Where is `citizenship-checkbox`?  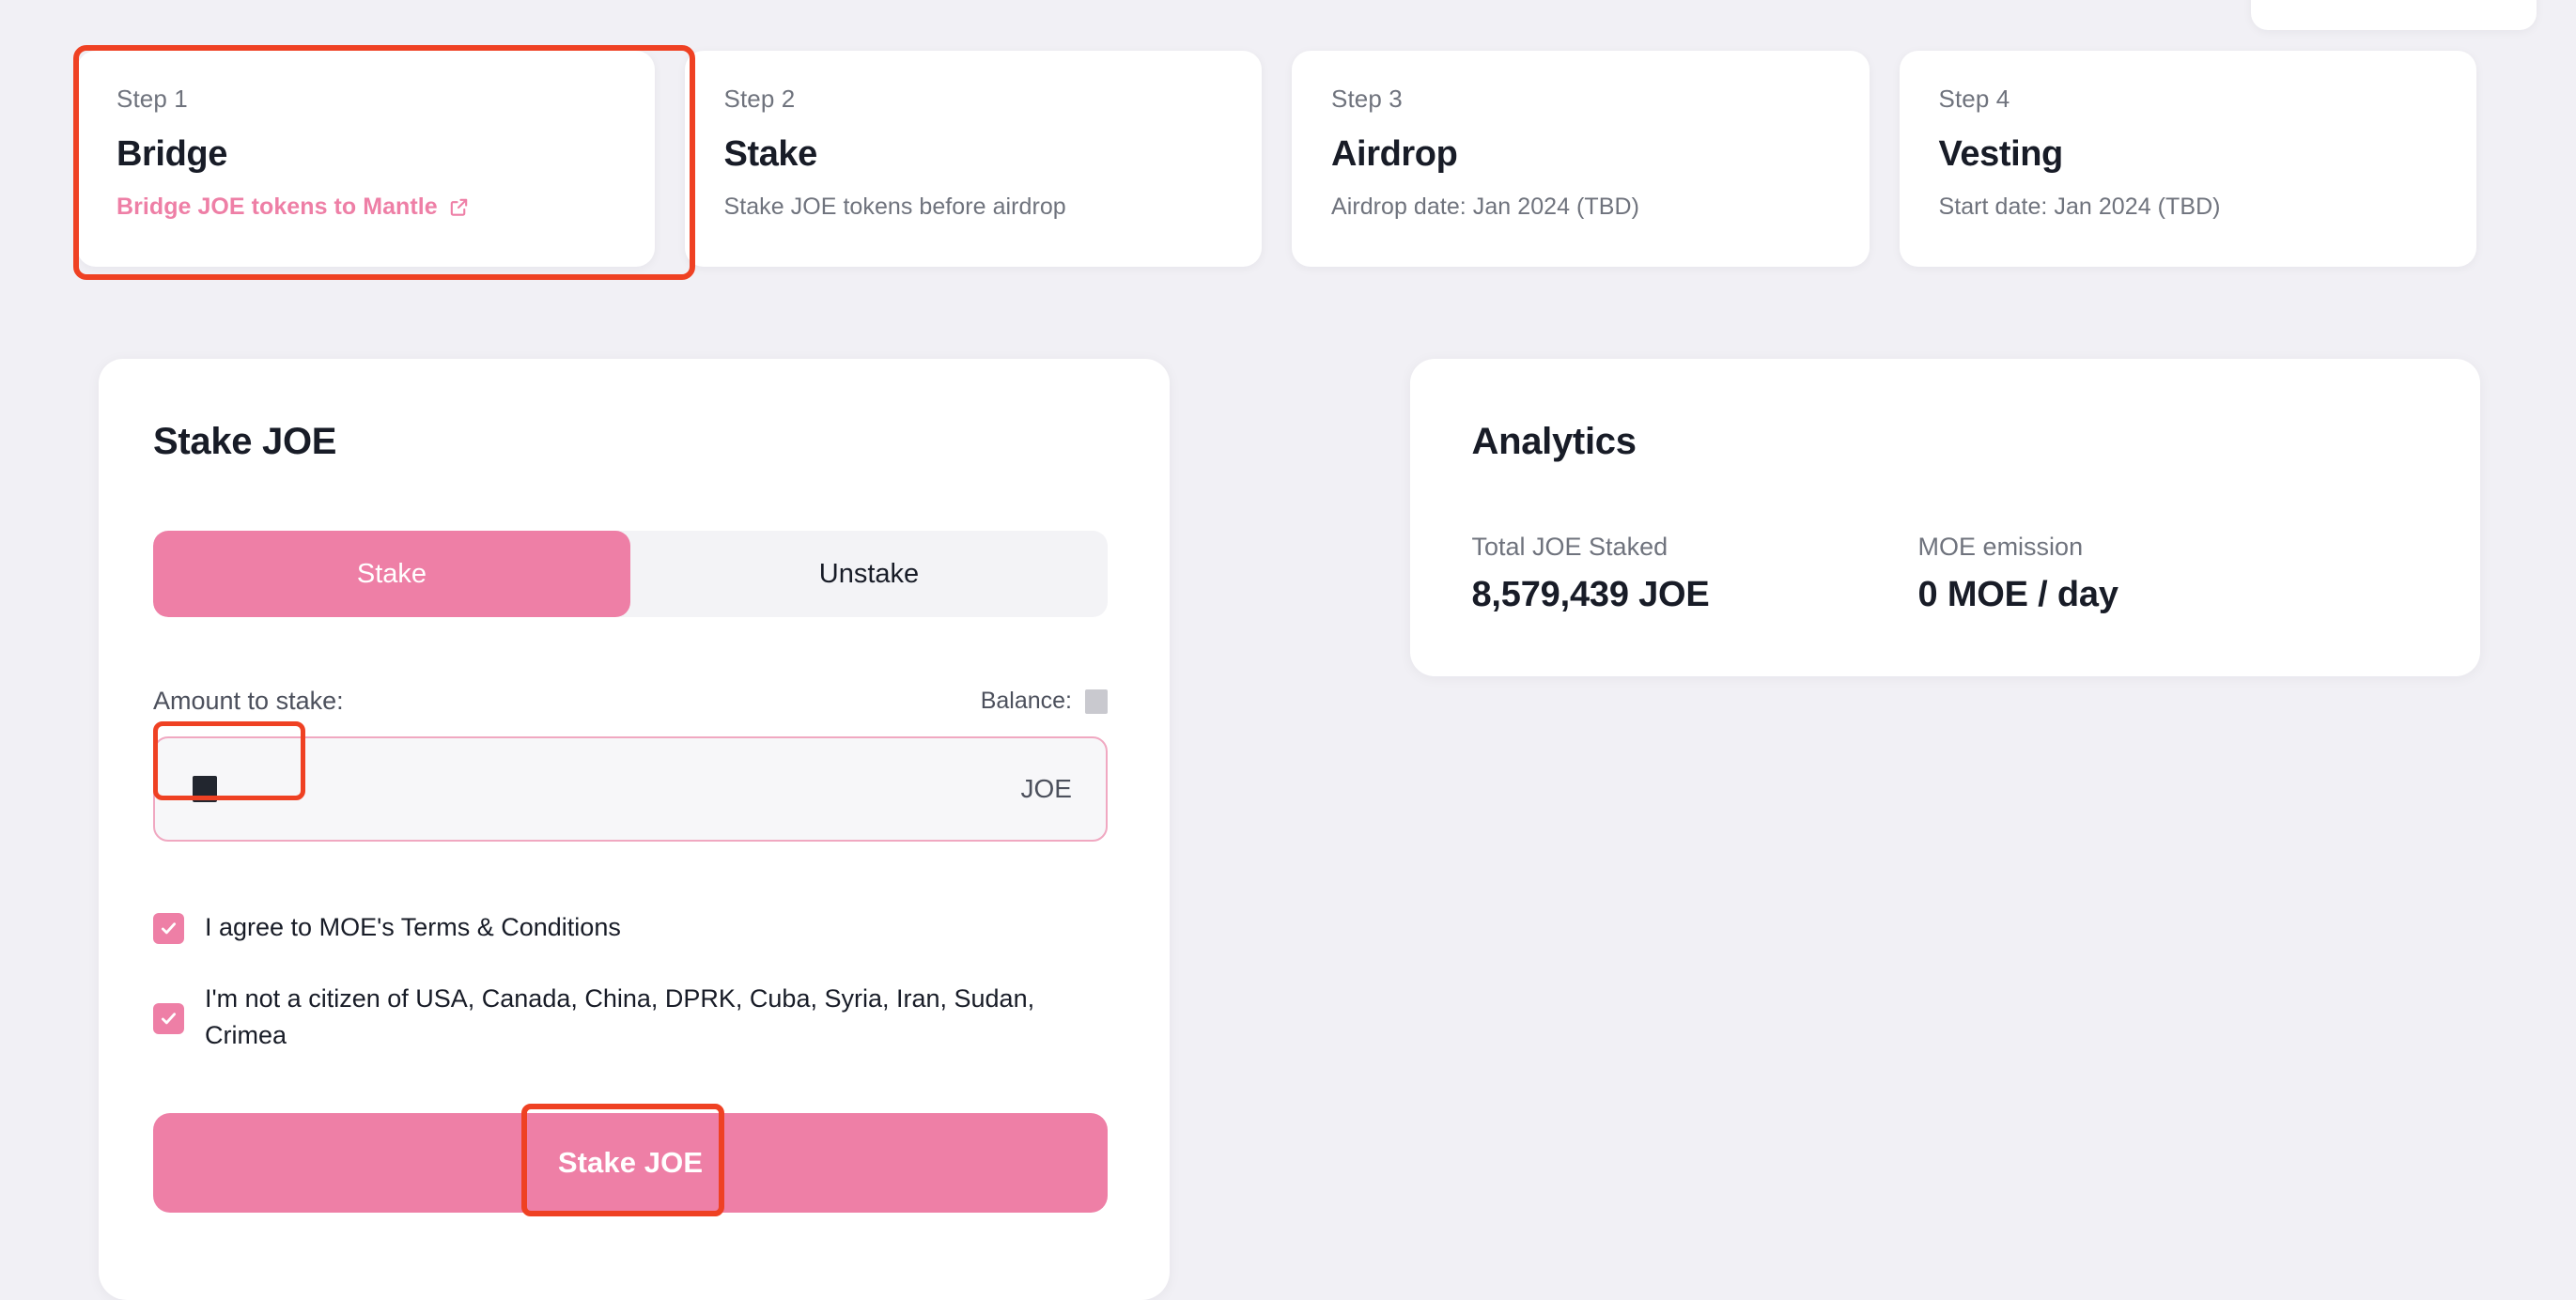 citizenship-checkbox is located at coordinates (168, 1019).